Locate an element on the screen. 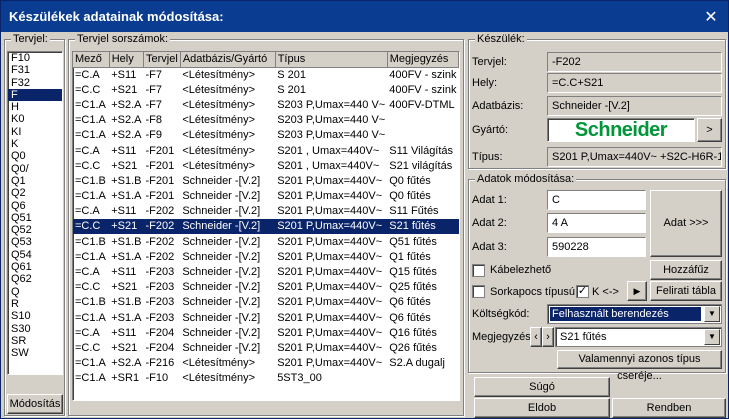  table-cell: =C.C is located at coordinates (91, 226).